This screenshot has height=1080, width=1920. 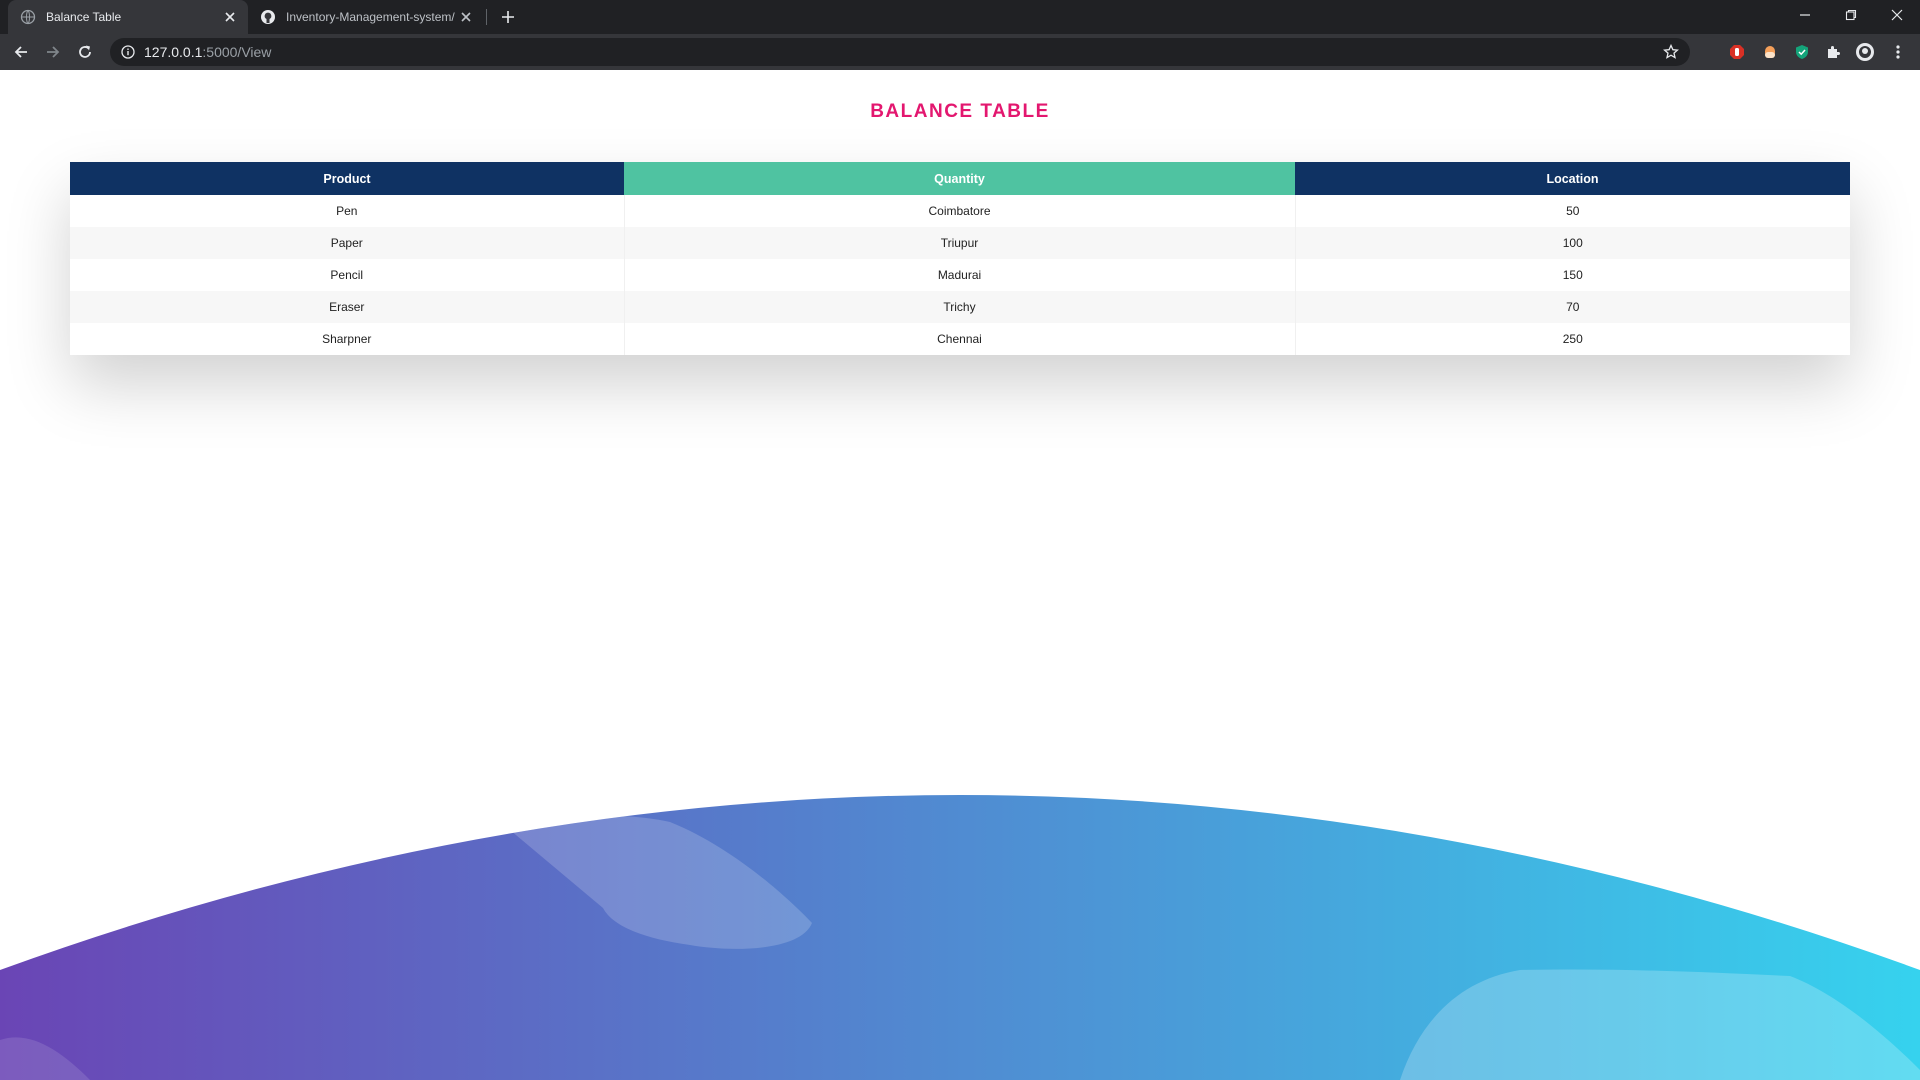 What do you see at coordinates (128, 17) in the screenshot?
I see `tab-balance-table: Balance Table` at bounding box center [128, 17].